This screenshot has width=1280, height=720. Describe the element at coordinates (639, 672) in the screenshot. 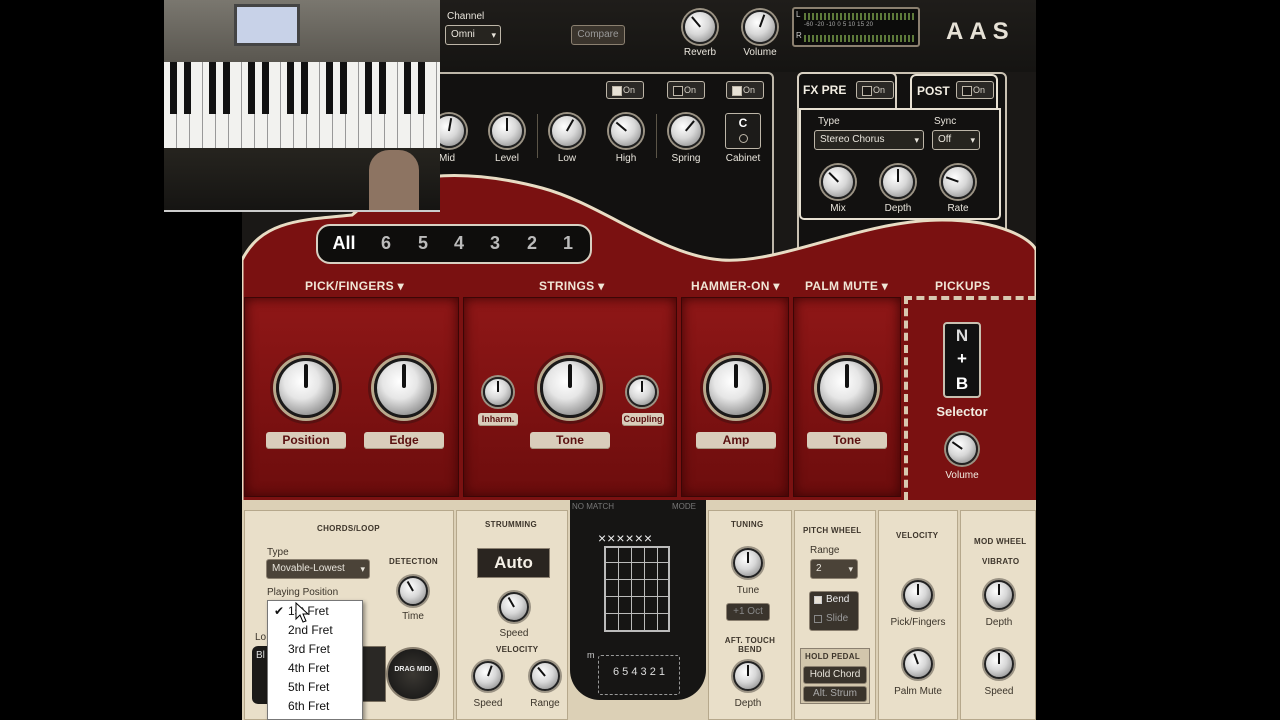

I see `string-numbers: 6 5 4 3 2 1` at that location.